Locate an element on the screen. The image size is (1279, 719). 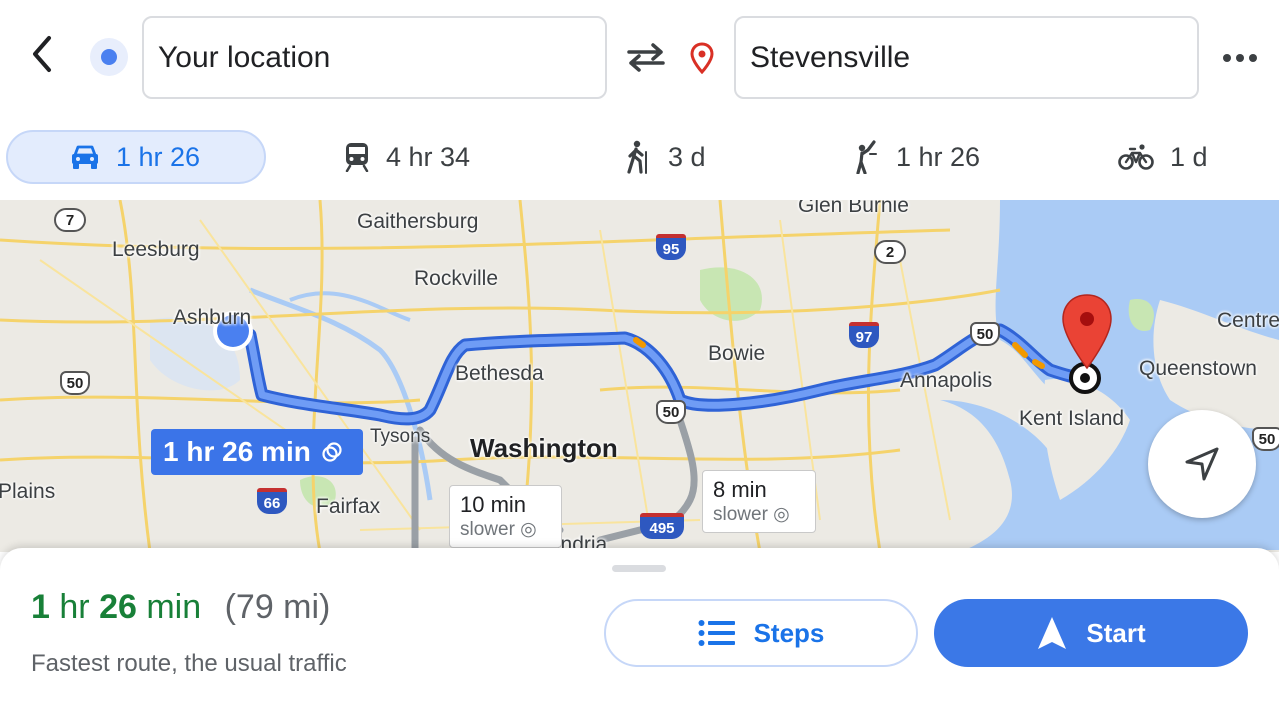
tab-driving: 1 hr 26 is located at coordinates (136, 157).